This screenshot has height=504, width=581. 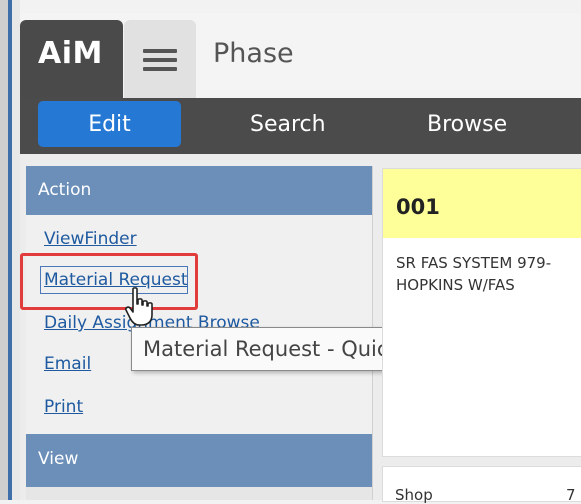 What do you see at coordinates (58, 459) in the screenshot?
I see `view-header-label: View` at bounding box center [58, 459].